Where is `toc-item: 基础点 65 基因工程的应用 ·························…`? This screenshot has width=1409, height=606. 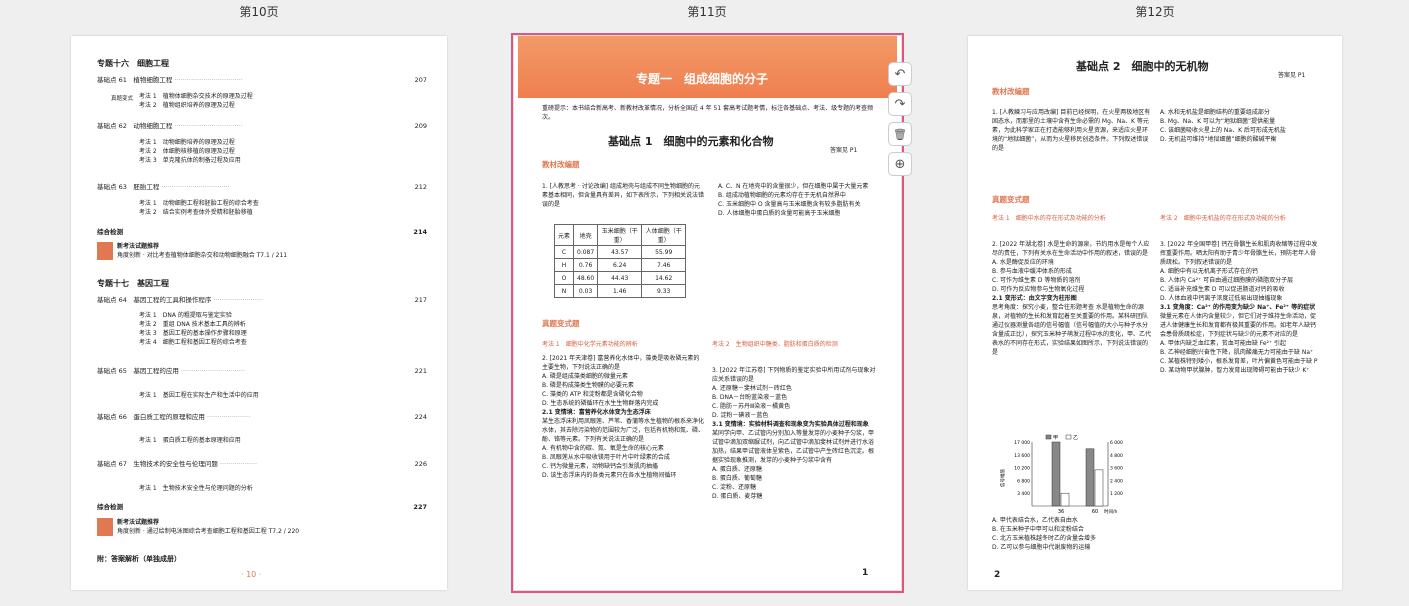
toc-item: 基础点 65 基因工程的应用 ·························… is located at coordinates (262, 371).